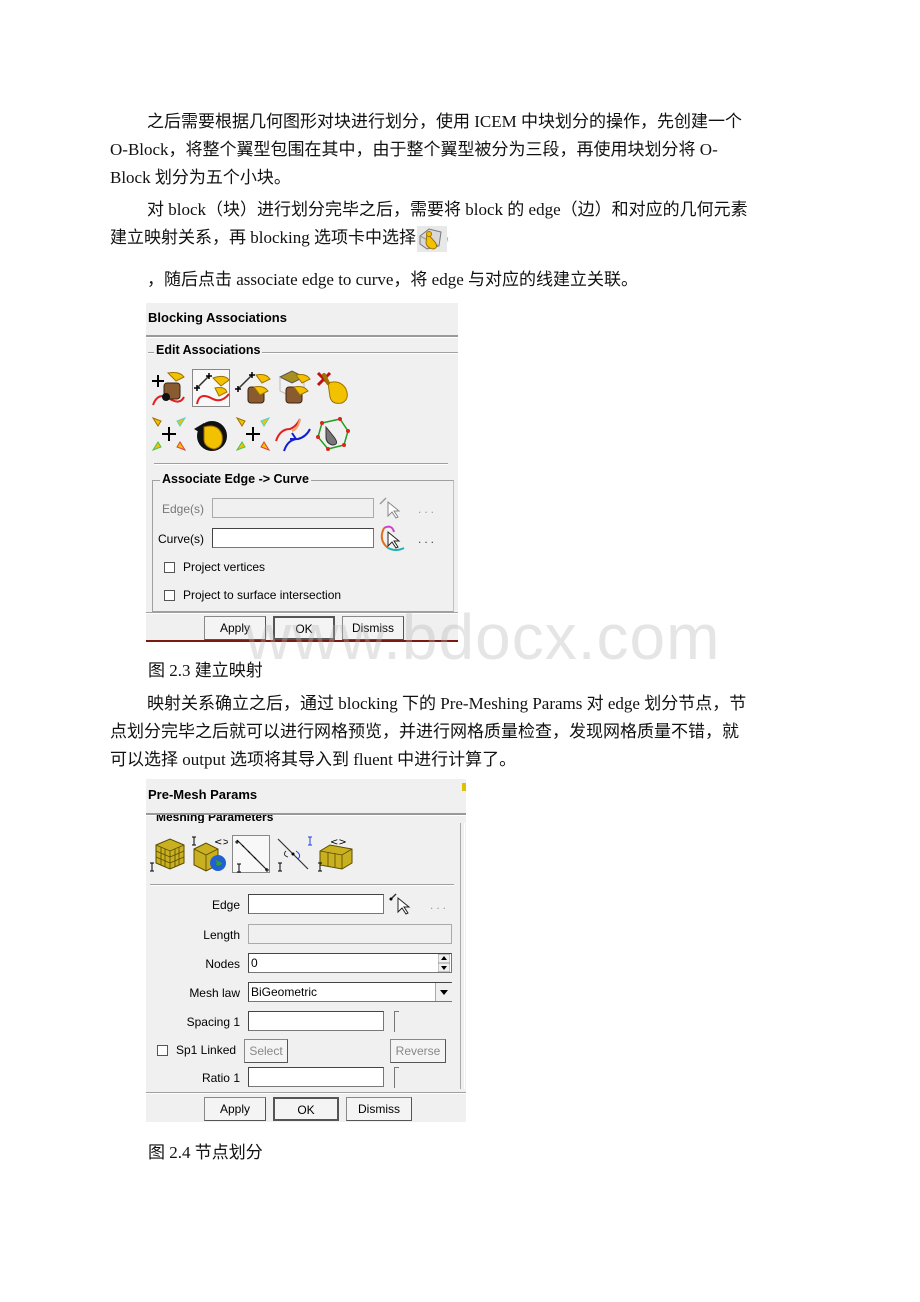  What do you see at coordinates (316, 1021) in the screenshot?
I see `spacing1-field` at bounding box center [316, 1021].